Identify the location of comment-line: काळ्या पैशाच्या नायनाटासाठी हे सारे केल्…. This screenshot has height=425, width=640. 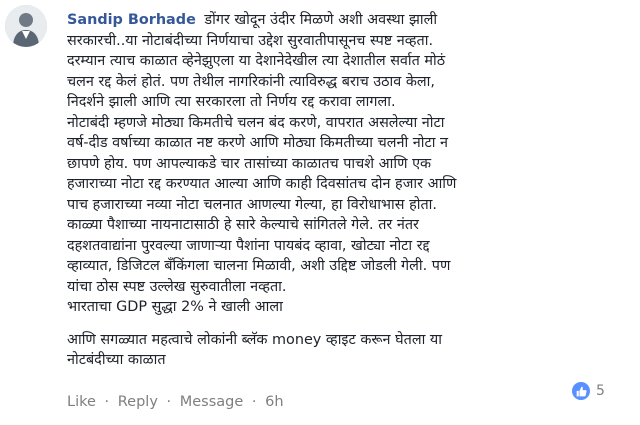
(243, 225).